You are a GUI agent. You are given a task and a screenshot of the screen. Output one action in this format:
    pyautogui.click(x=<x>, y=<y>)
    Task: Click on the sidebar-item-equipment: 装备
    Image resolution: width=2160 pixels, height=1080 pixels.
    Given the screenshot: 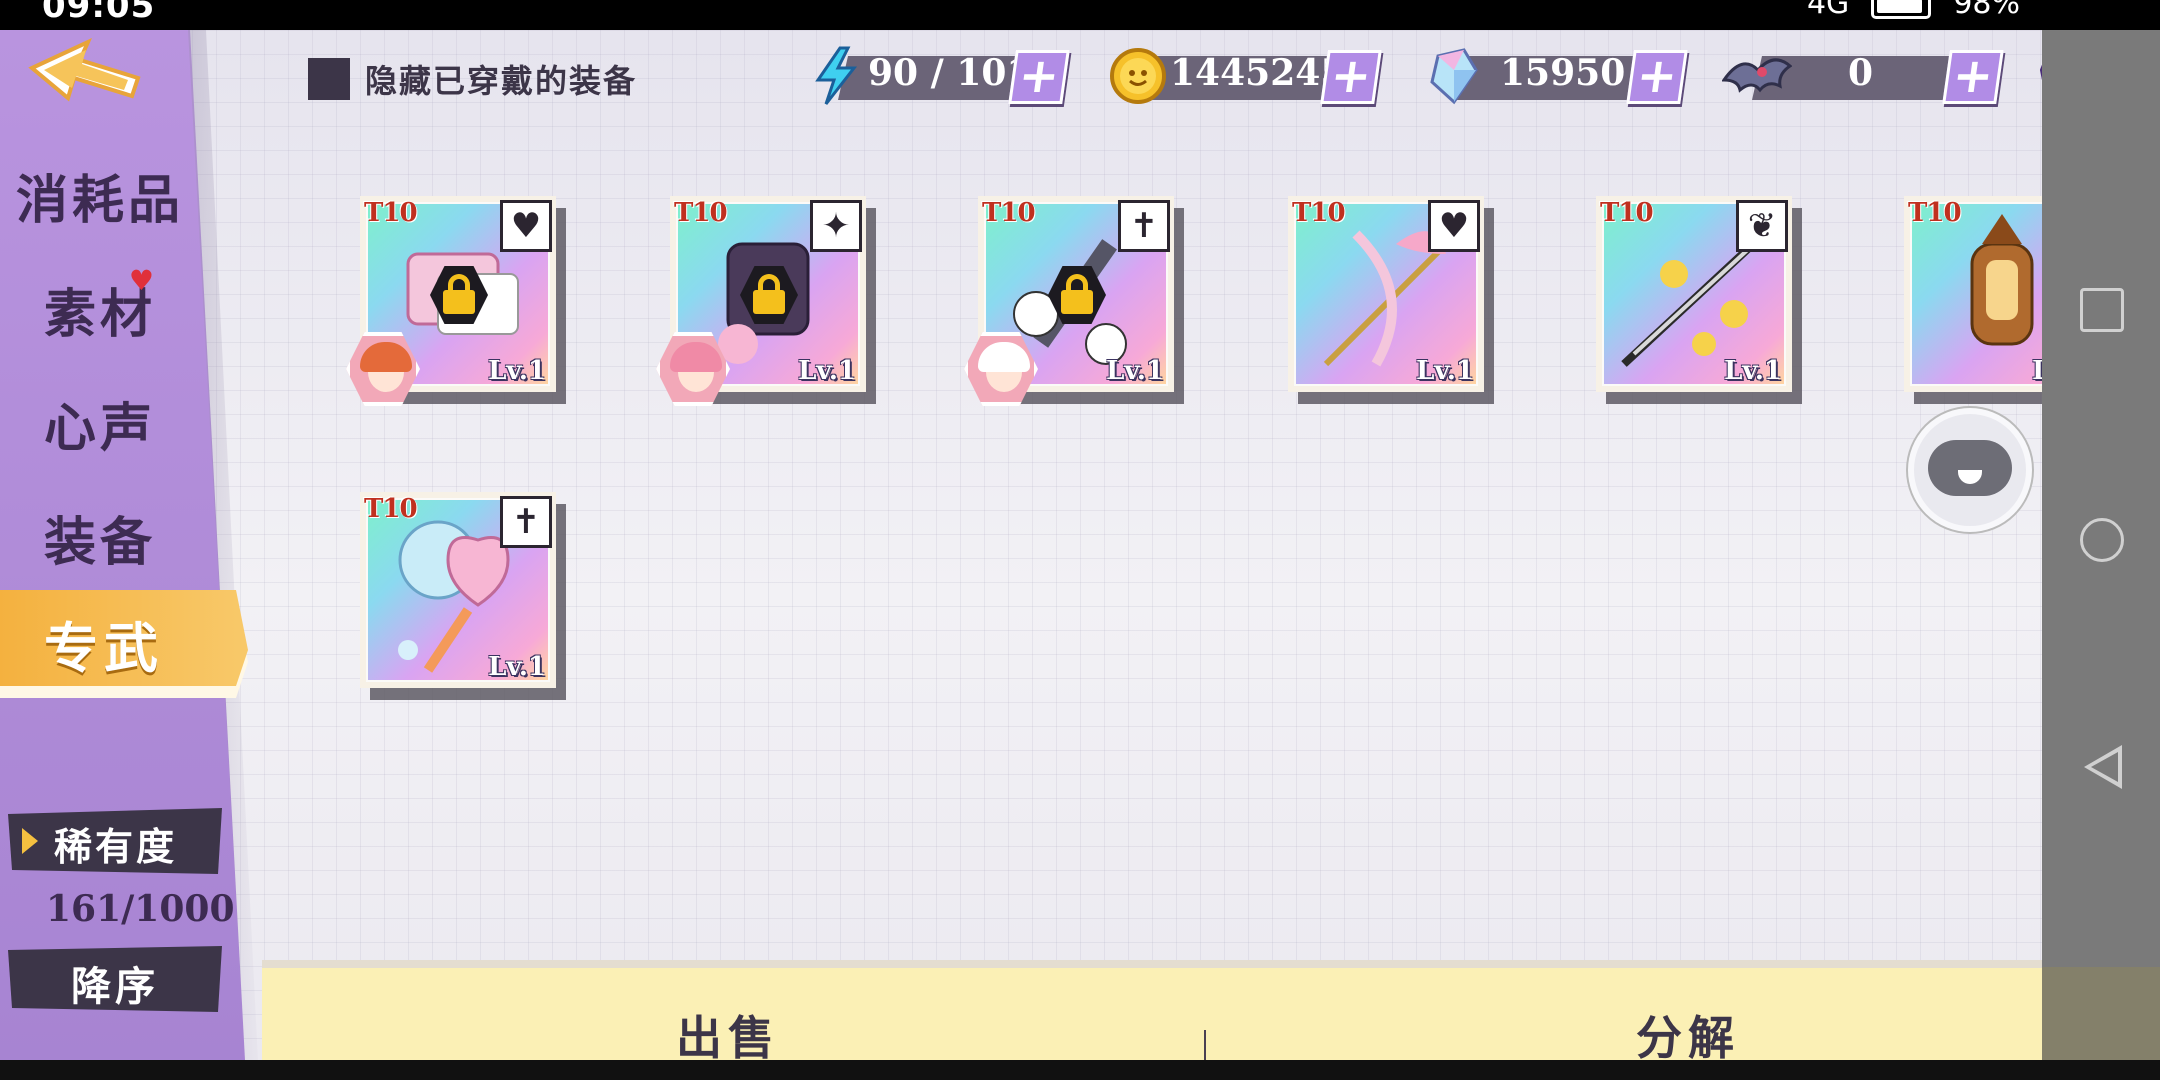 What is the action you would take?
    pyautogui.click(x=100, y=537)
    